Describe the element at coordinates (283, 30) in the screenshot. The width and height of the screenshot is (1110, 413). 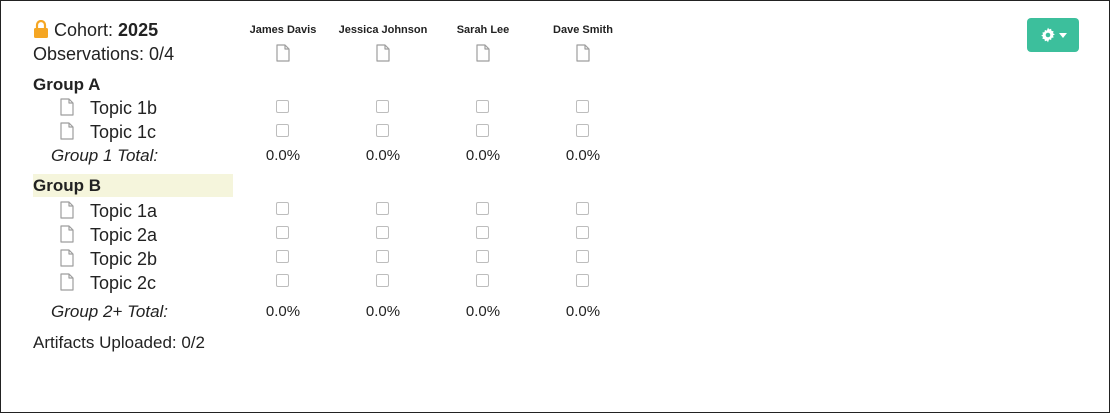
I see `student-name-james-davis: James Davis` at that location.